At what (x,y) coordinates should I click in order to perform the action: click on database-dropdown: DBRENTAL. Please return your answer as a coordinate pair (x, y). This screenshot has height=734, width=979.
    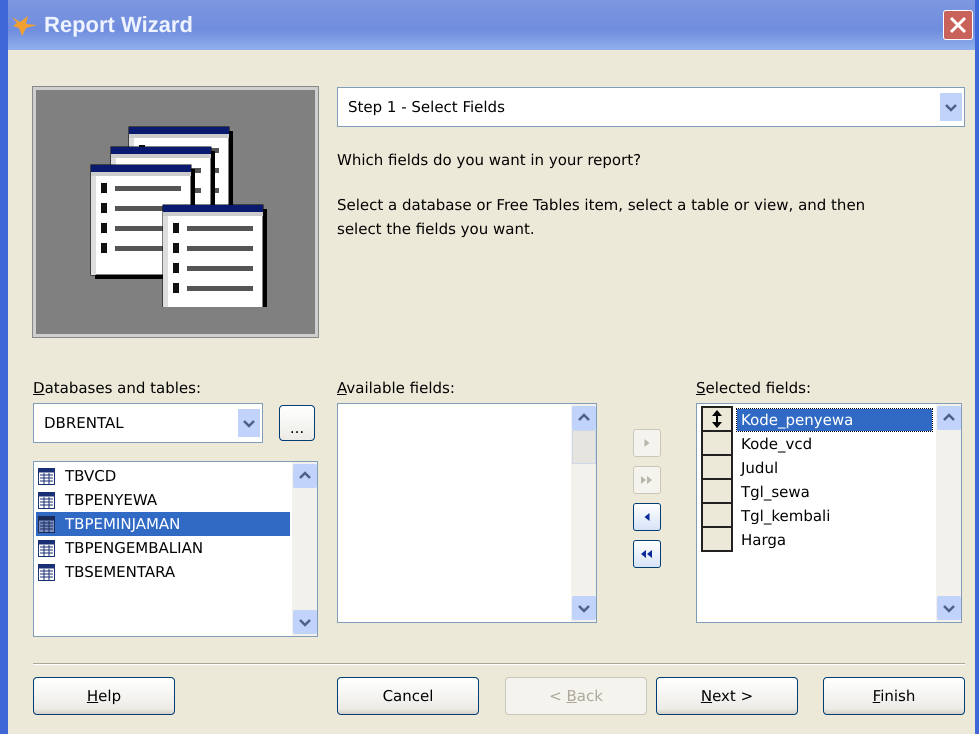
    Looking at the image, I should click on (148, 423).